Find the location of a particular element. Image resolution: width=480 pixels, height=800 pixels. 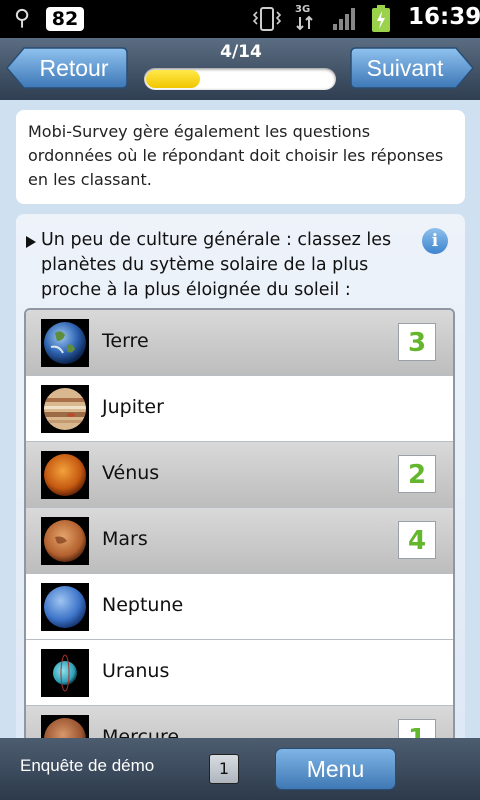

clock: 16:39 is located at coordinates (444, 17).